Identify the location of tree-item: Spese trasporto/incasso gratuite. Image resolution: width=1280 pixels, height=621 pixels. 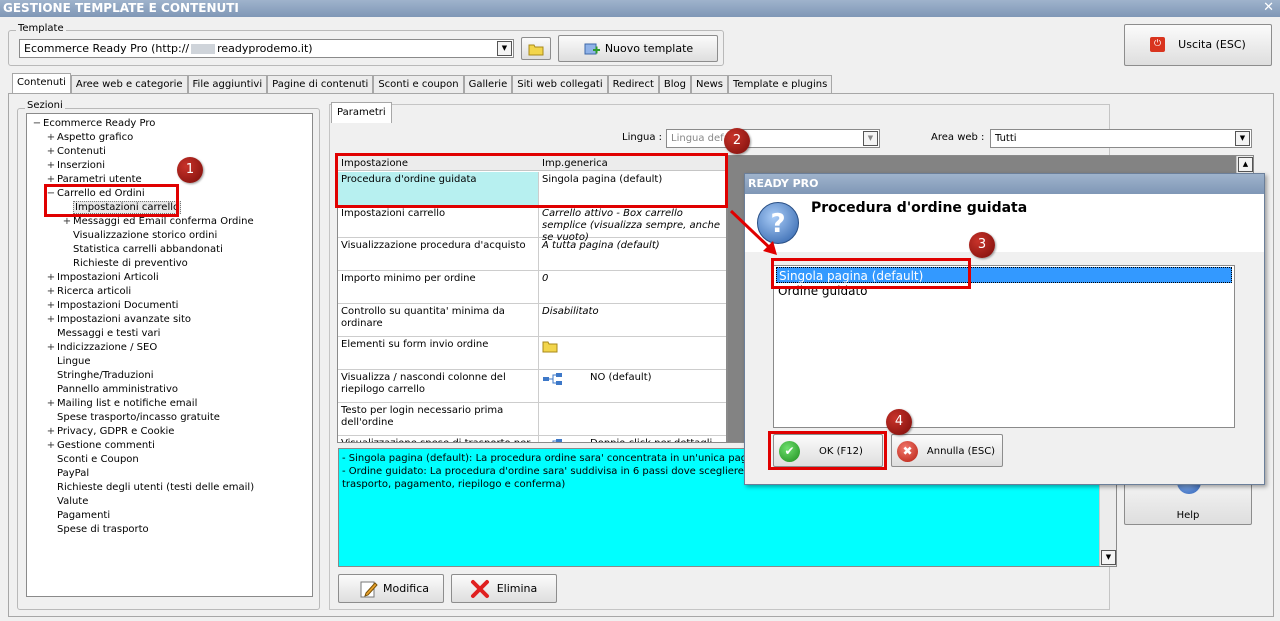
(132, 418).